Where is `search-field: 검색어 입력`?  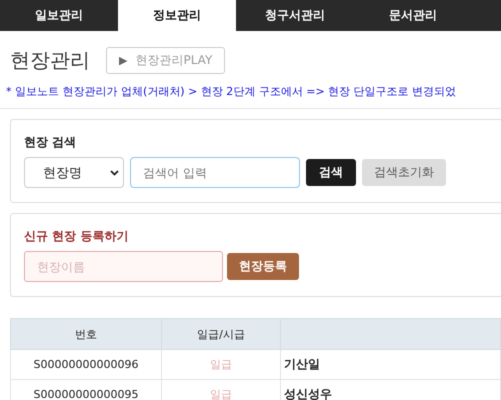 search-field: 검색어 입력 is located at coordinates (215, 172).